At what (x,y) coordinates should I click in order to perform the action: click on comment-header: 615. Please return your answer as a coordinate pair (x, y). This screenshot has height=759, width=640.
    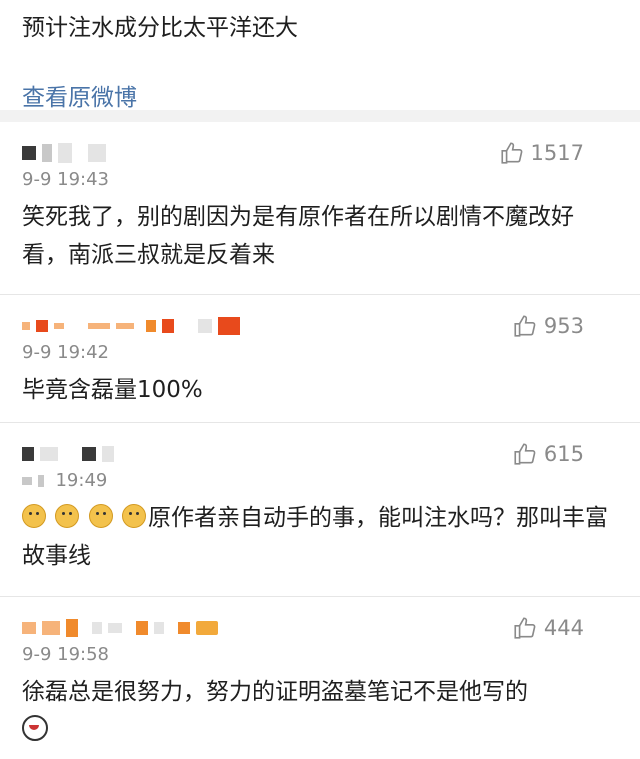
    Looking at the image, I should click on (320, 455).